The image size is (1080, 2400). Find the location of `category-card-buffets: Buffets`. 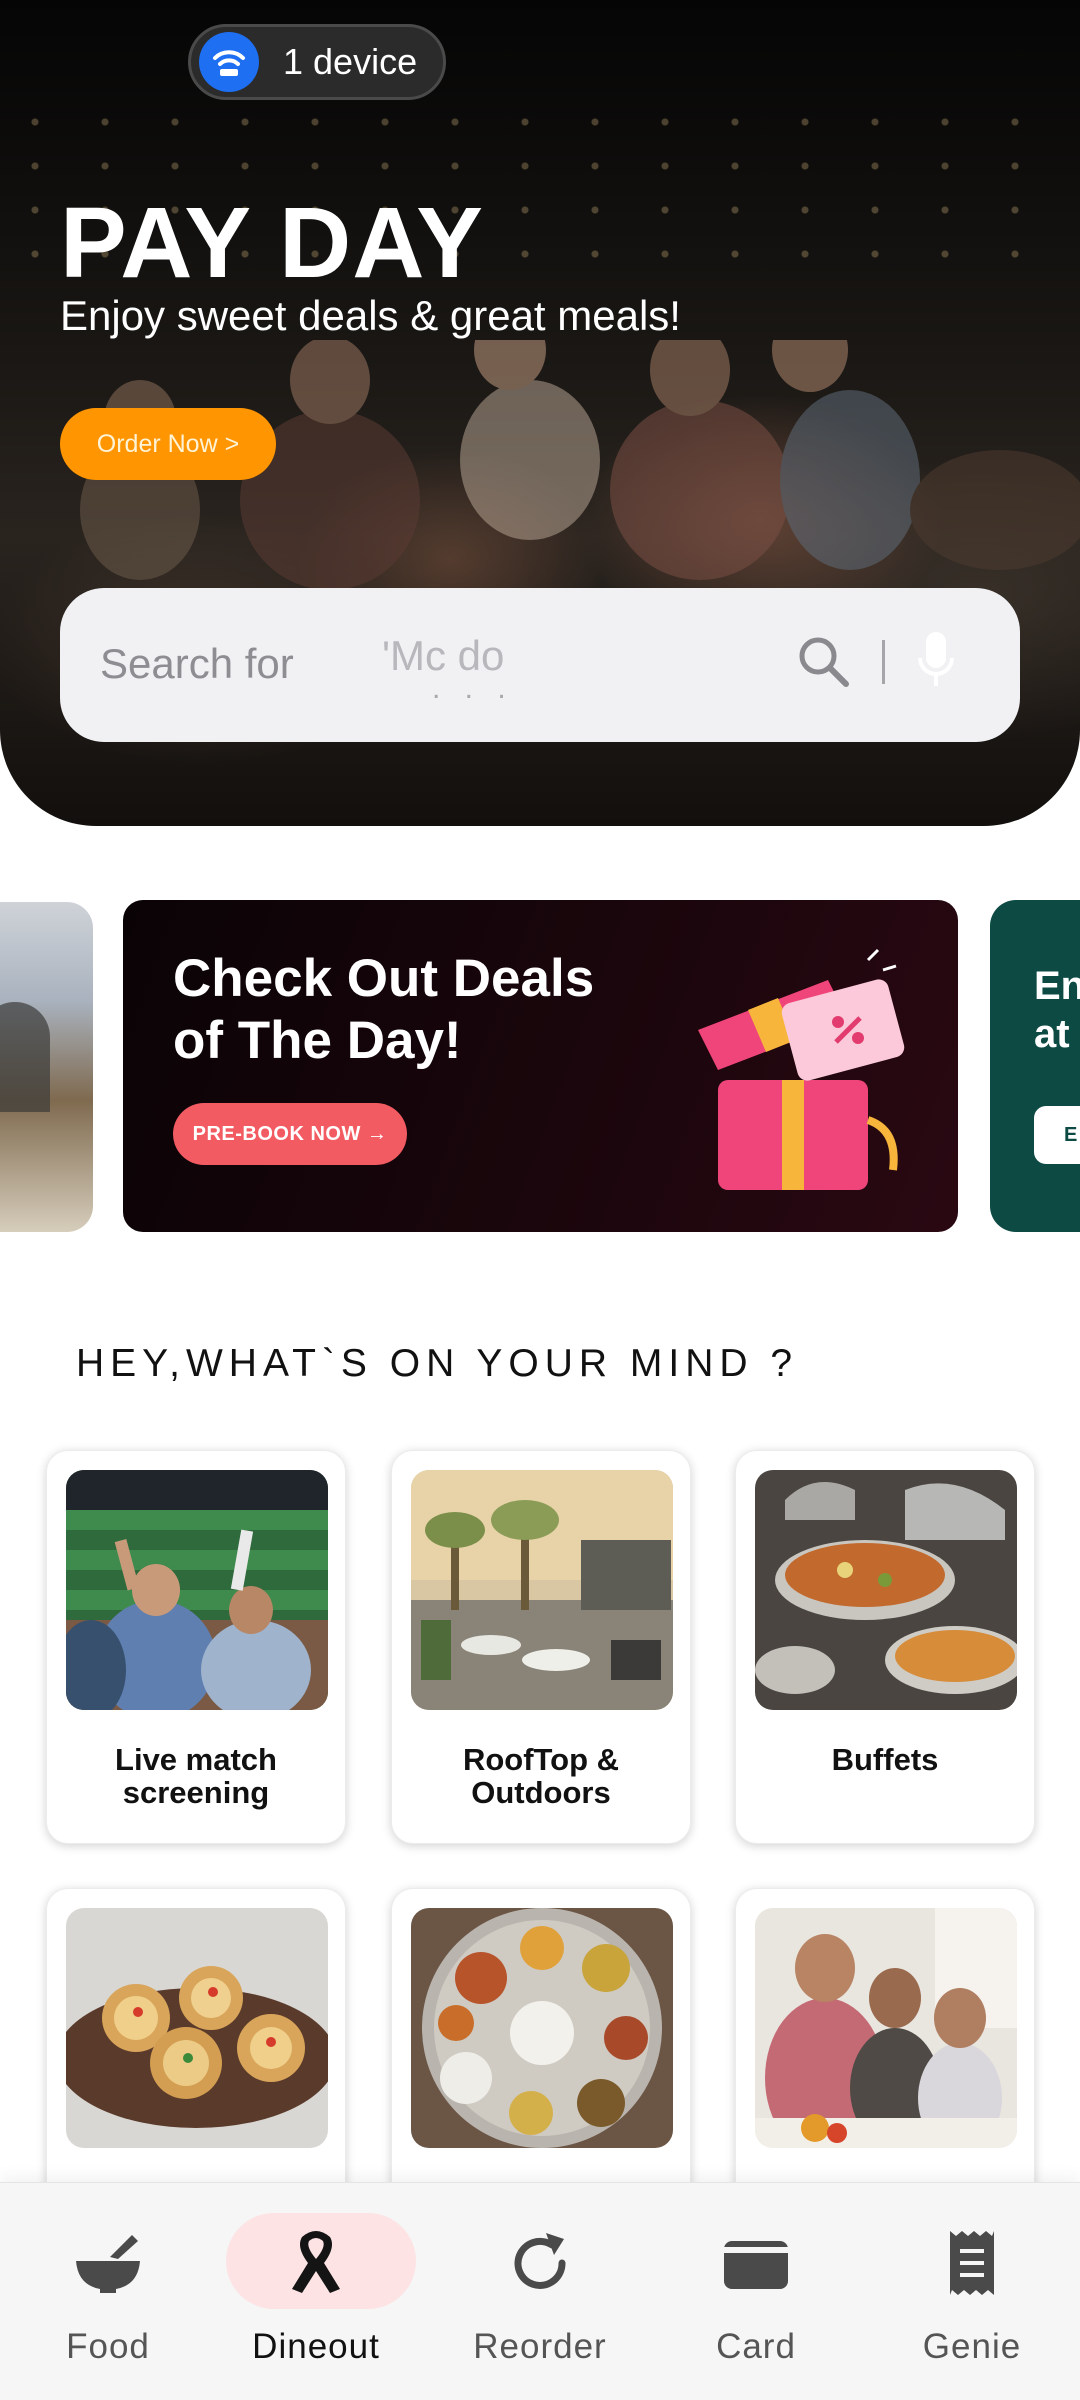

category-card-buffets: Buffets is located at coordinates (885, 1647).